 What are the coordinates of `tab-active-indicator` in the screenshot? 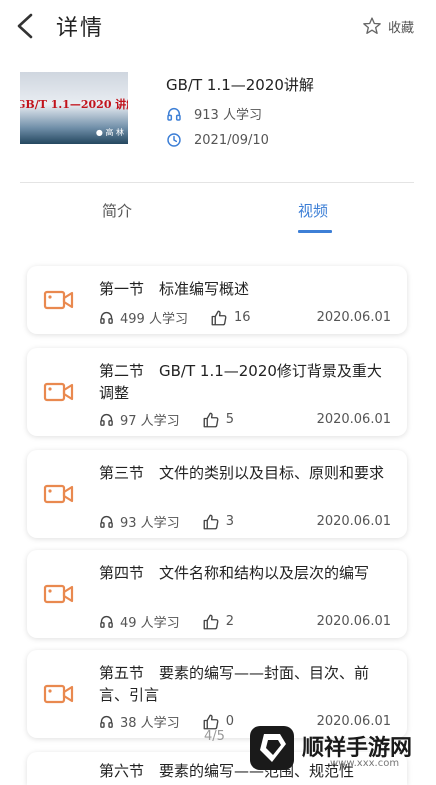 It's located at (315, 231).